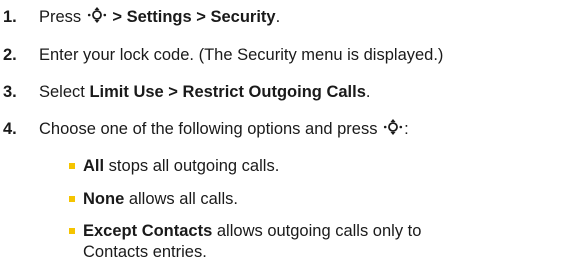 This screenshot has width=569, height=267. I want to click on option-description-line-2: Contacts entries., so click(145, 252).